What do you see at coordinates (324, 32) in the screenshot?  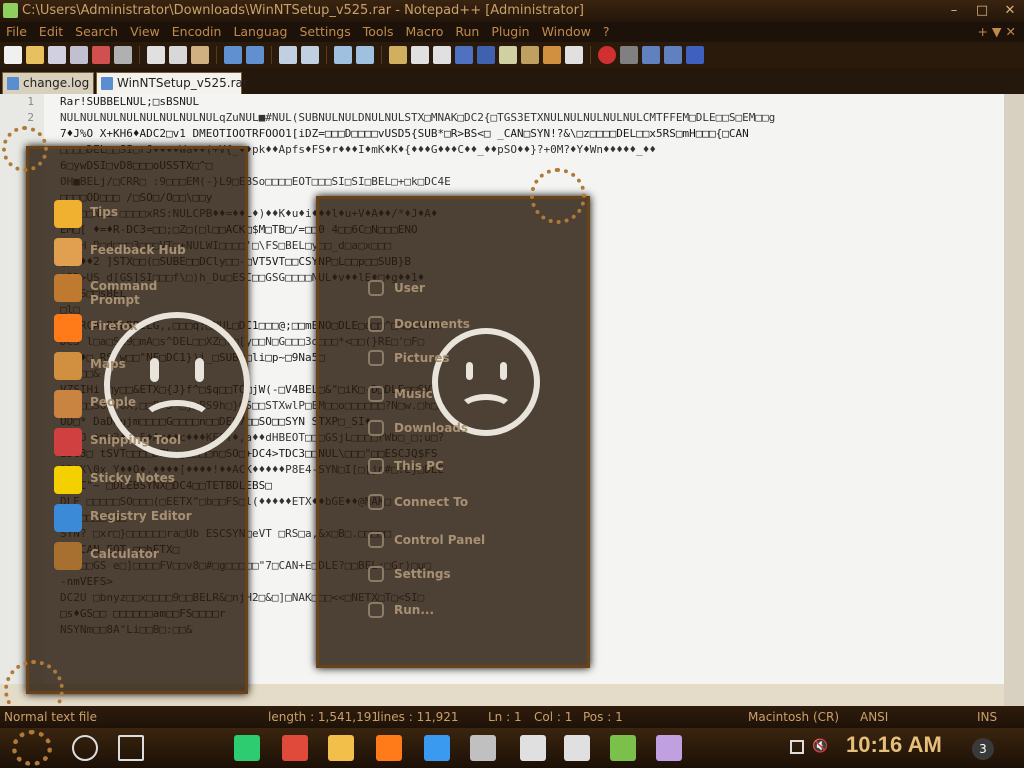 I see `menu-settings: Settings` at bounding box center [324, 32].